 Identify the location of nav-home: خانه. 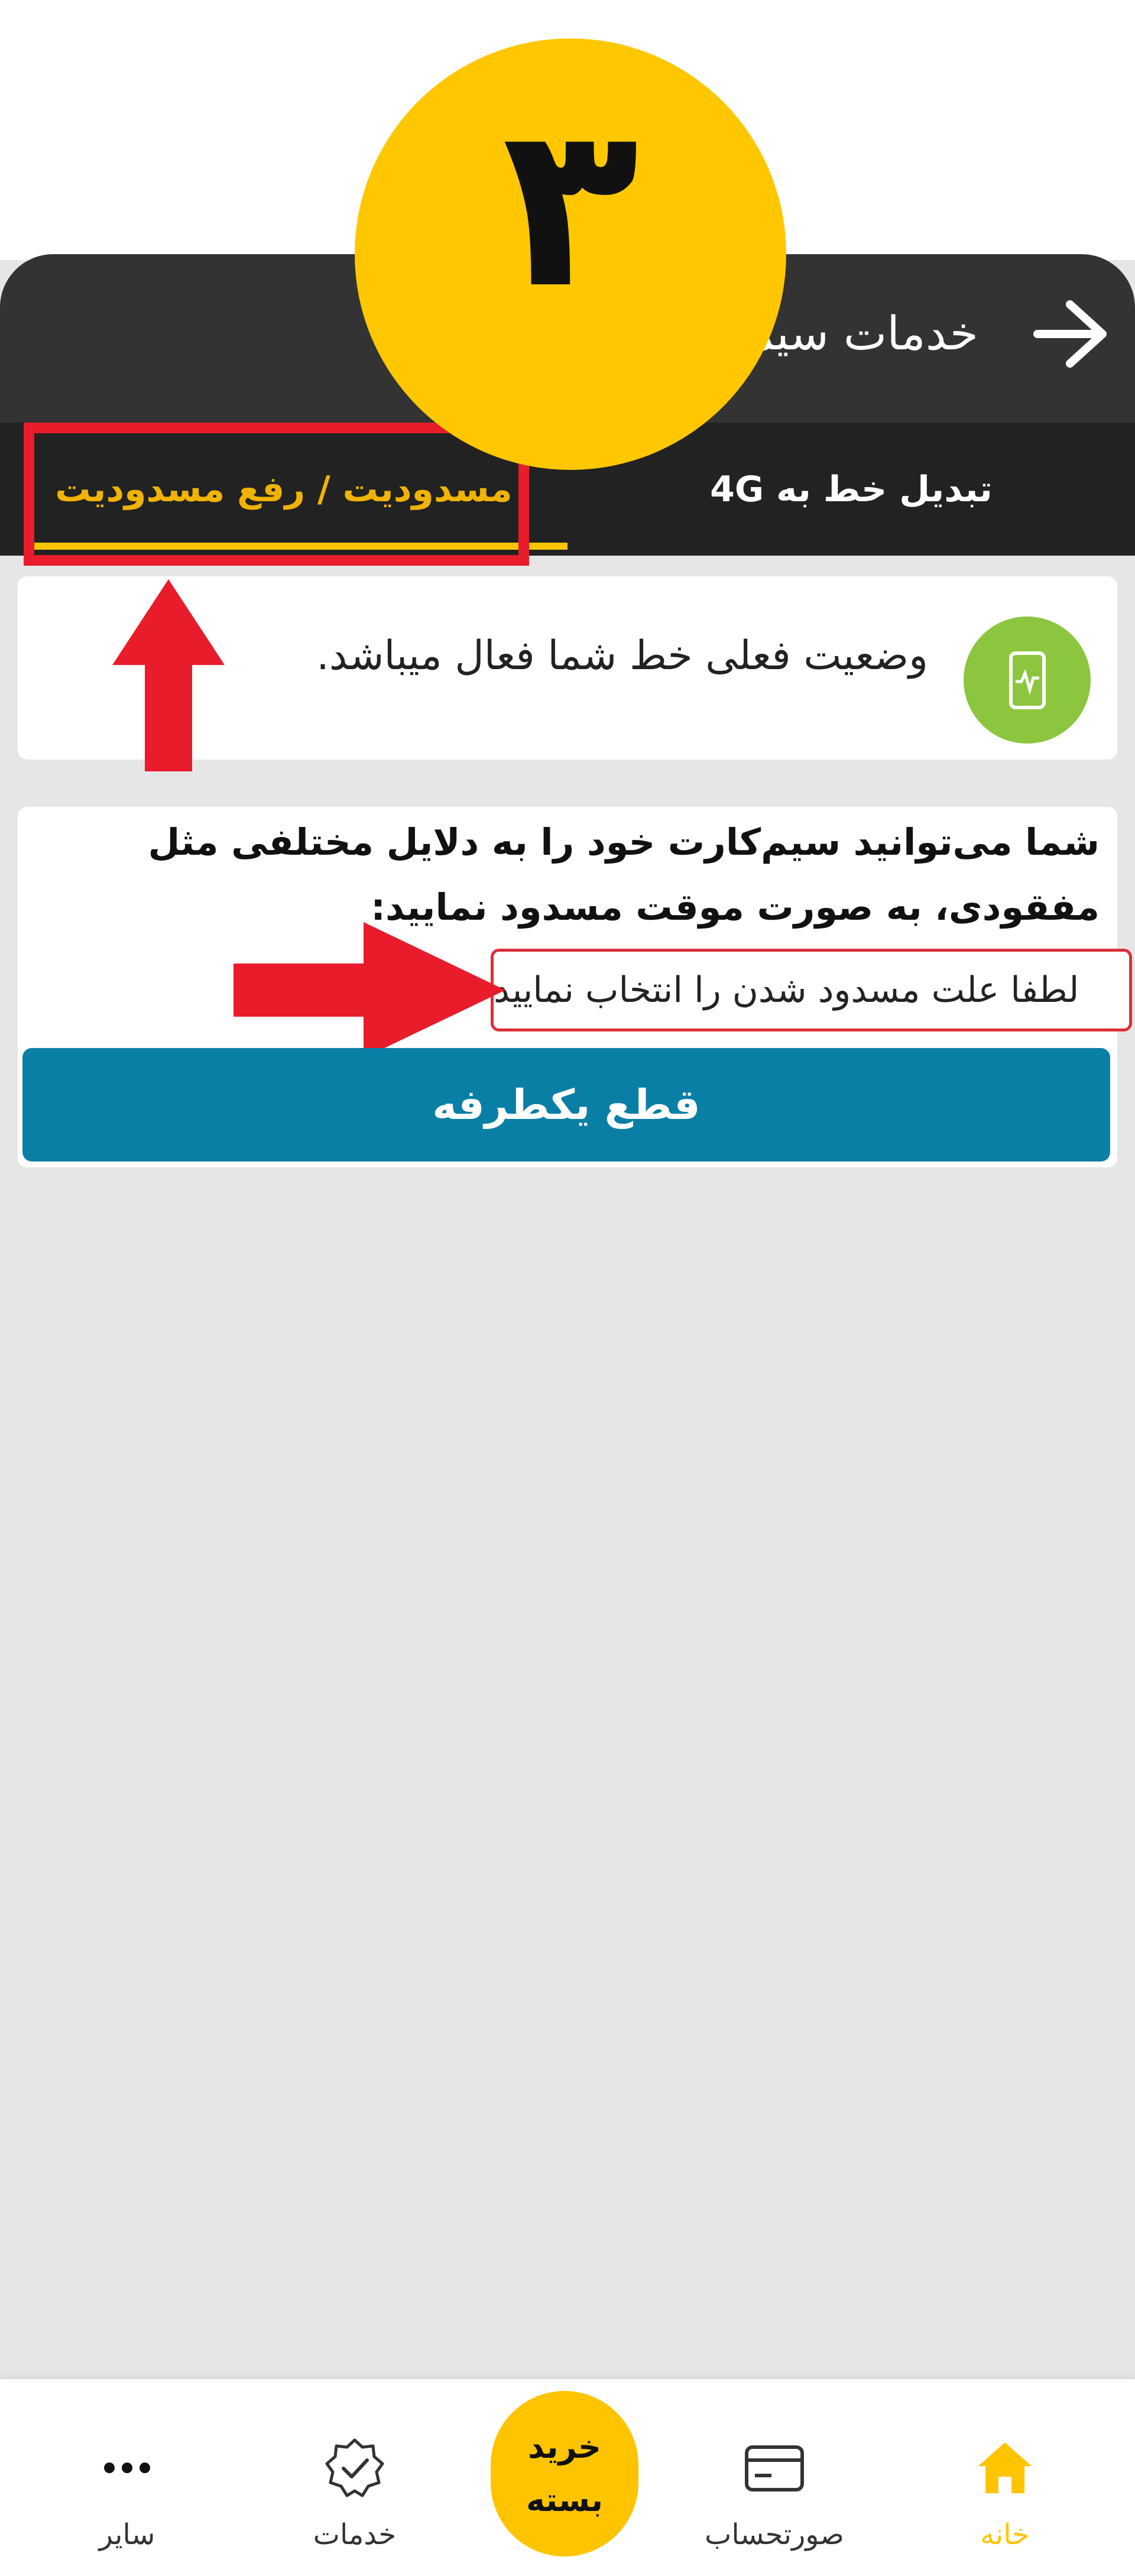
(1005, 2493).